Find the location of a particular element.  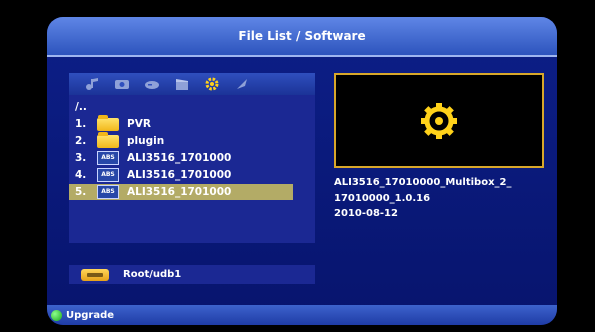

movie-icon is located at coordinates (182, 84).